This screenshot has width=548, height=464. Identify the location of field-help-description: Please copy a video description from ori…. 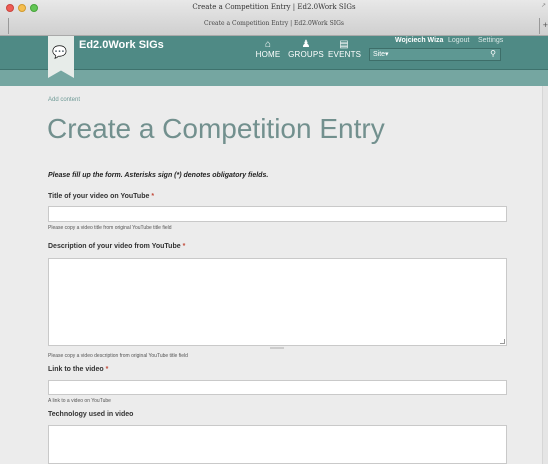
(118, 356).